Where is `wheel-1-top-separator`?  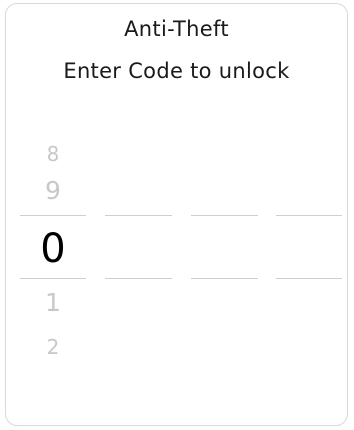
wheel-1-top-separator is located at coordinates (53, 215).